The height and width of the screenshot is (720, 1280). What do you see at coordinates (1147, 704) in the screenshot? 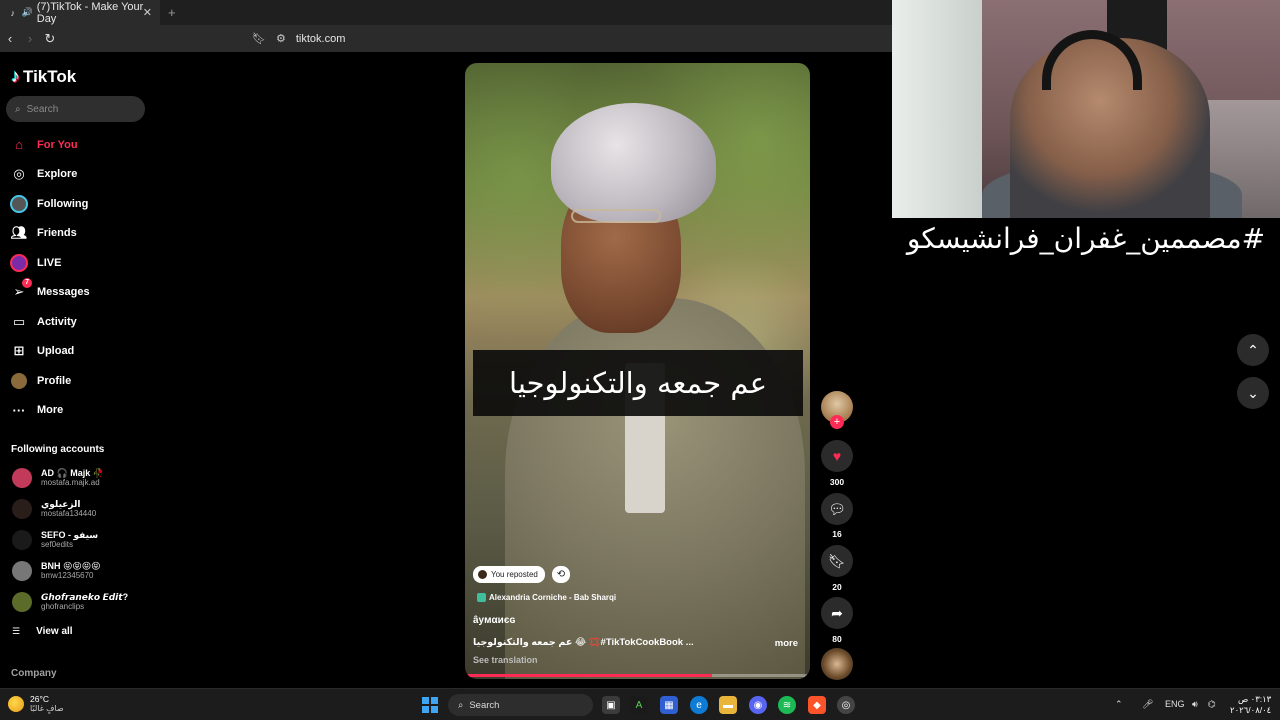
I see `microphone-icon: 🎤︎` at bounding box center [1147, 704].